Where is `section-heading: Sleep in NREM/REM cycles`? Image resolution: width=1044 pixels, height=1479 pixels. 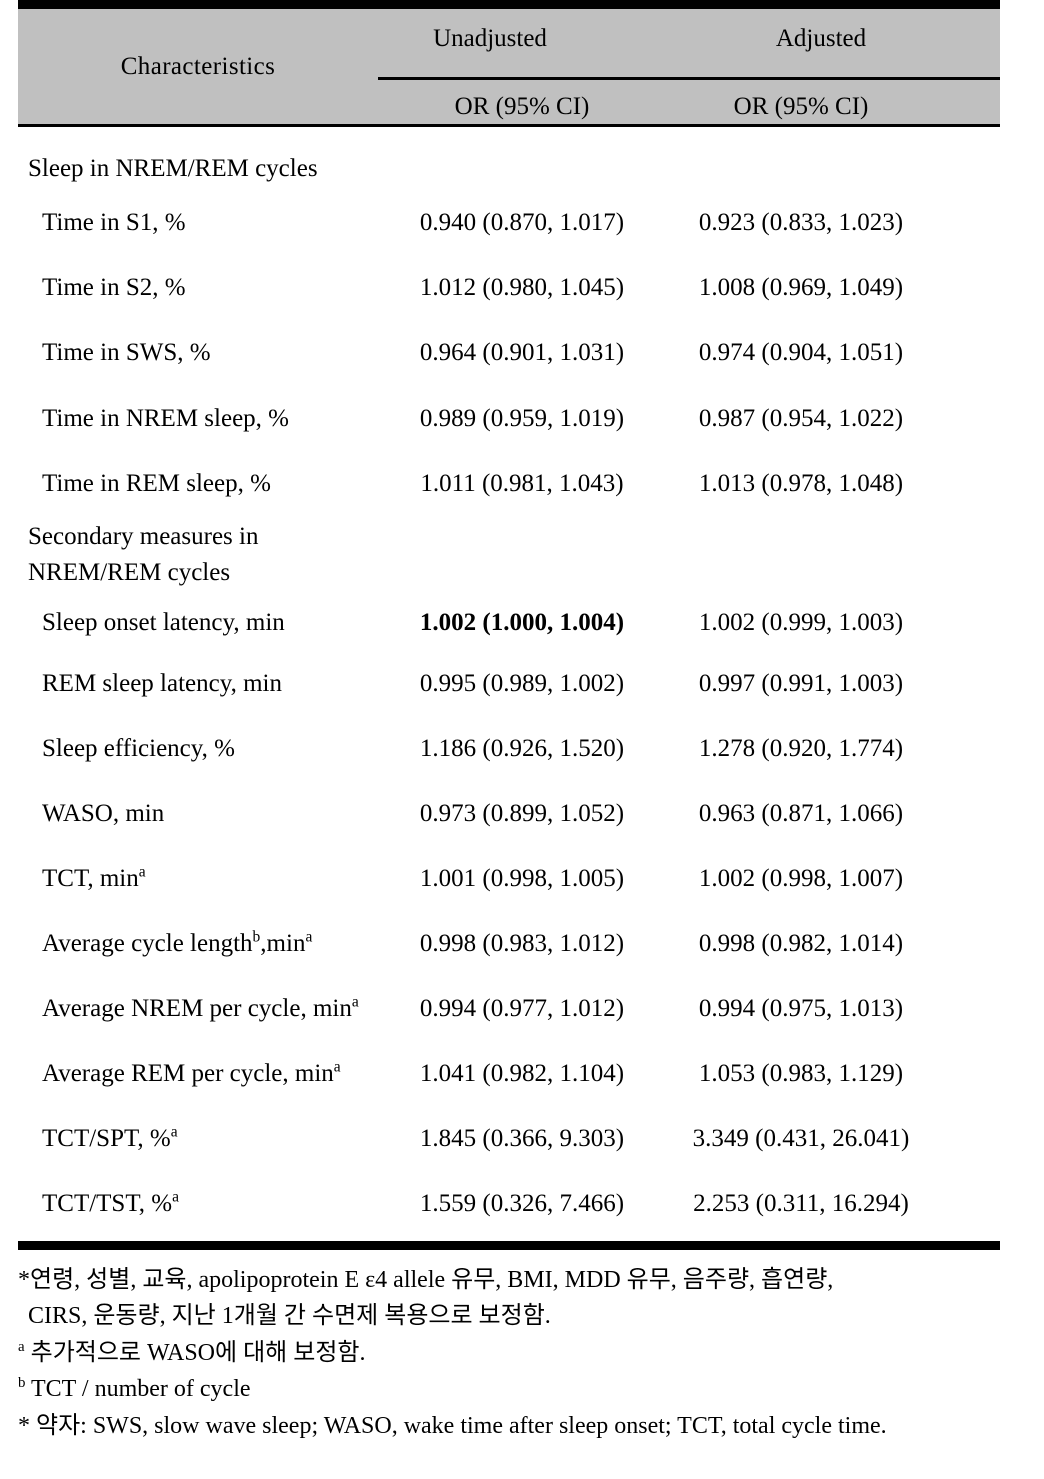 section-heading: Sleep in NREM/REM cycles is located at coordinates (173, 168).